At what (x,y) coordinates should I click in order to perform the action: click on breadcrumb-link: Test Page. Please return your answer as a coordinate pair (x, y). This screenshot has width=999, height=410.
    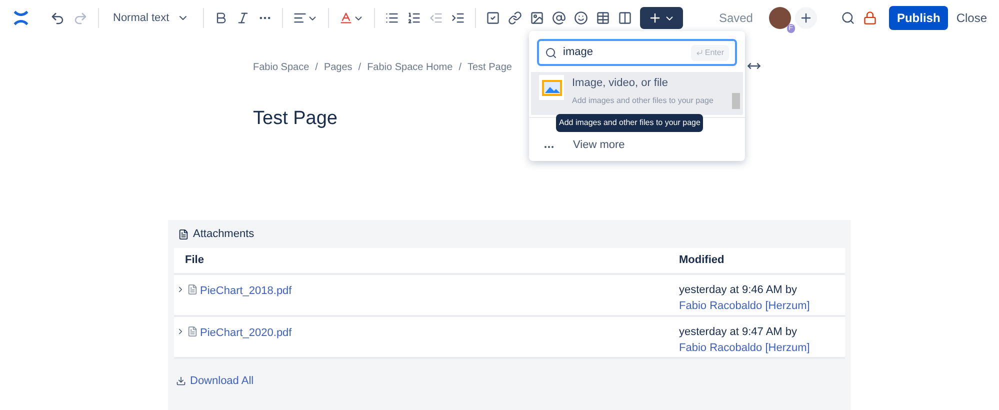
    Looking at the image, I should click on (489, 67).